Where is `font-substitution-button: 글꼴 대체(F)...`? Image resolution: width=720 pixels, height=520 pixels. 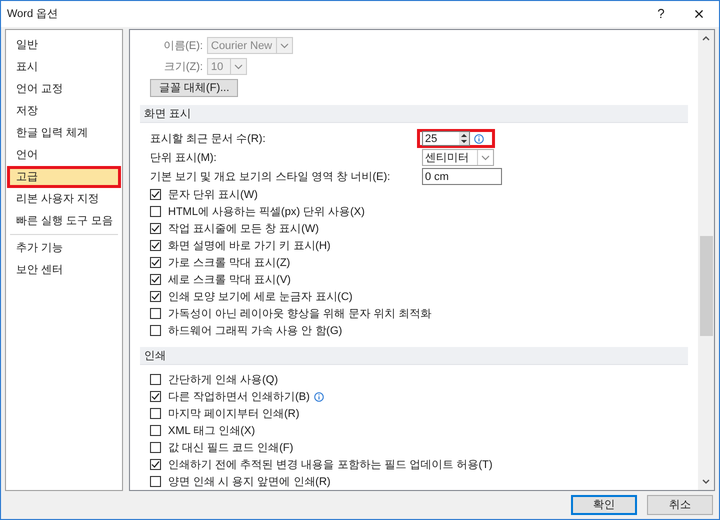 font-substitution-button: 글꼴 대체(F)... is located at coordinates (194, 88).